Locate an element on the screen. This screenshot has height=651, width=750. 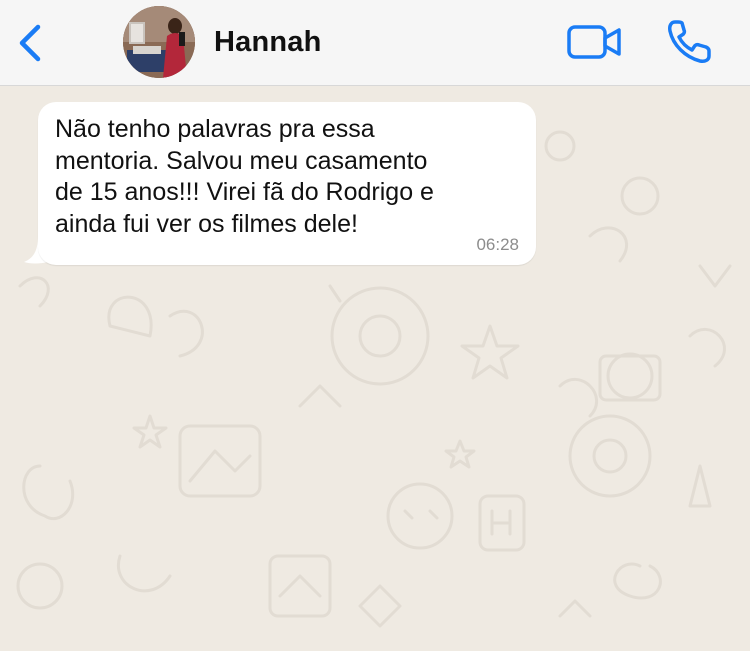
voice-call-button is located at coordinates (690, 42).